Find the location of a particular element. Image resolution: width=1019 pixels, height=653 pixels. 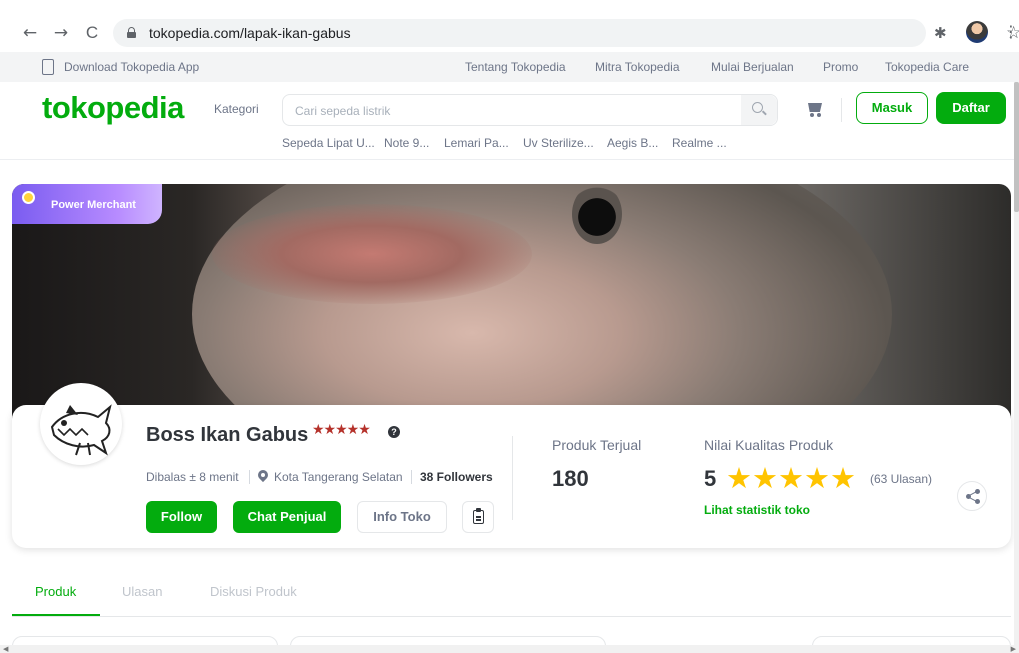

power-merchant-badge: Power Merchant is located at coordinates (87, 204).